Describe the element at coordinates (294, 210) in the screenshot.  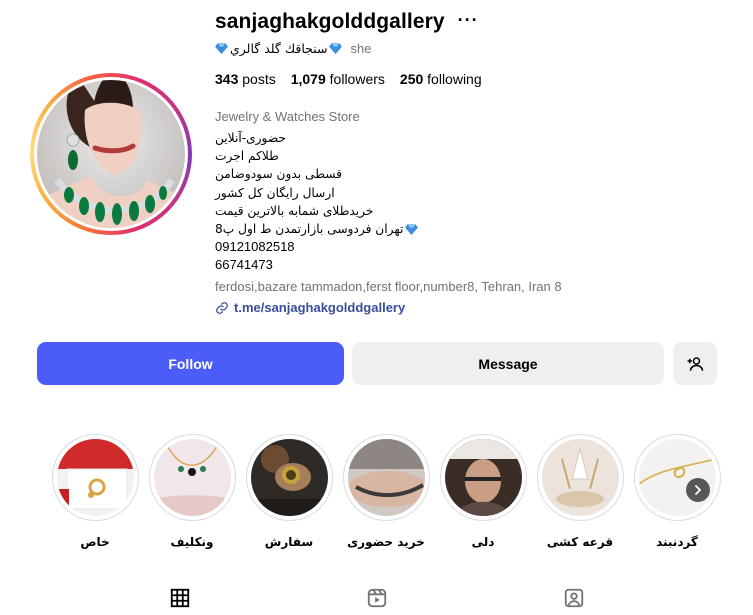
I see `bio-line: خریدطلای شمابه بالاترین قیمت` at that location.